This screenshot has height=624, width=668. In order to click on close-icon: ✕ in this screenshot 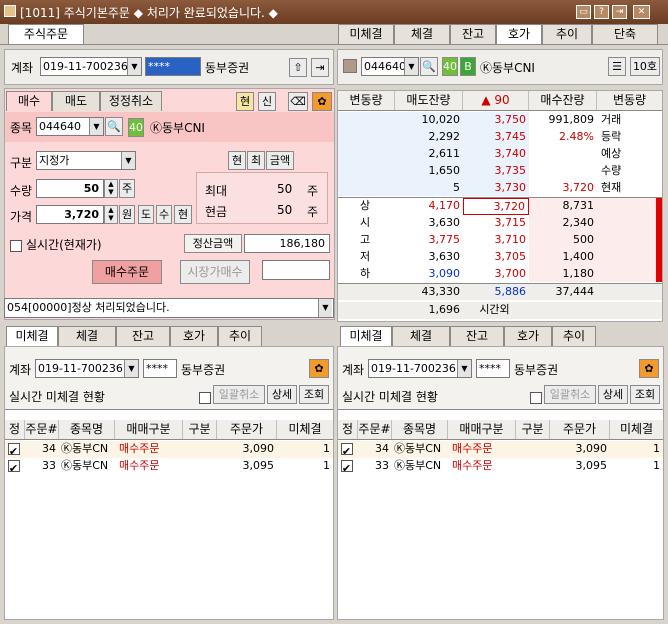, I will do `click(641, 12)`.